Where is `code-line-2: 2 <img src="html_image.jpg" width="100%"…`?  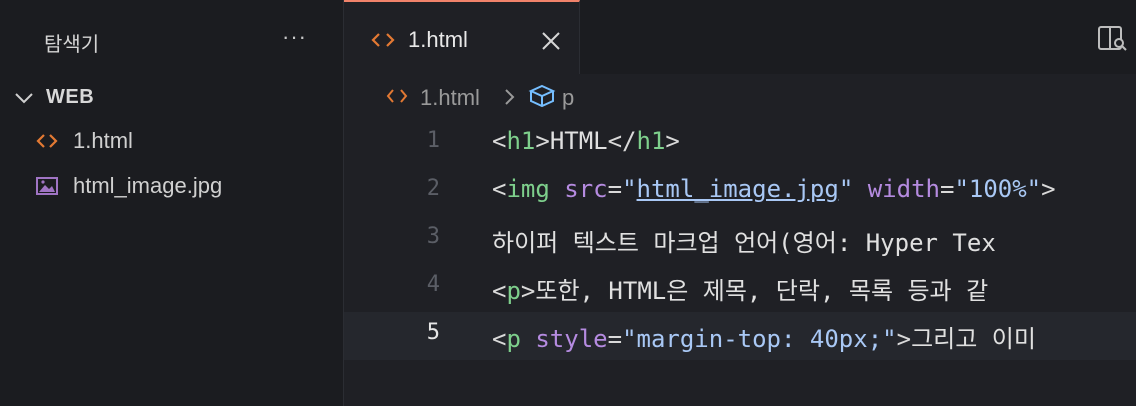 code-line-2: 2 <img src="html_image.jpg" width="100%"… is located at coordinates (740, 192).